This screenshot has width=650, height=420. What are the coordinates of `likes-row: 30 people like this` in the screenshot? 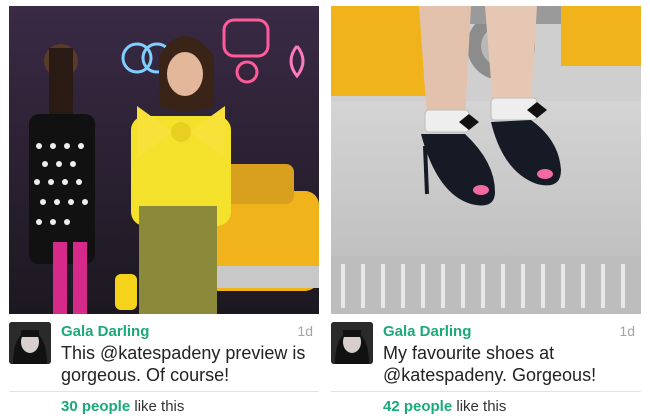 It's located at (122, 406).